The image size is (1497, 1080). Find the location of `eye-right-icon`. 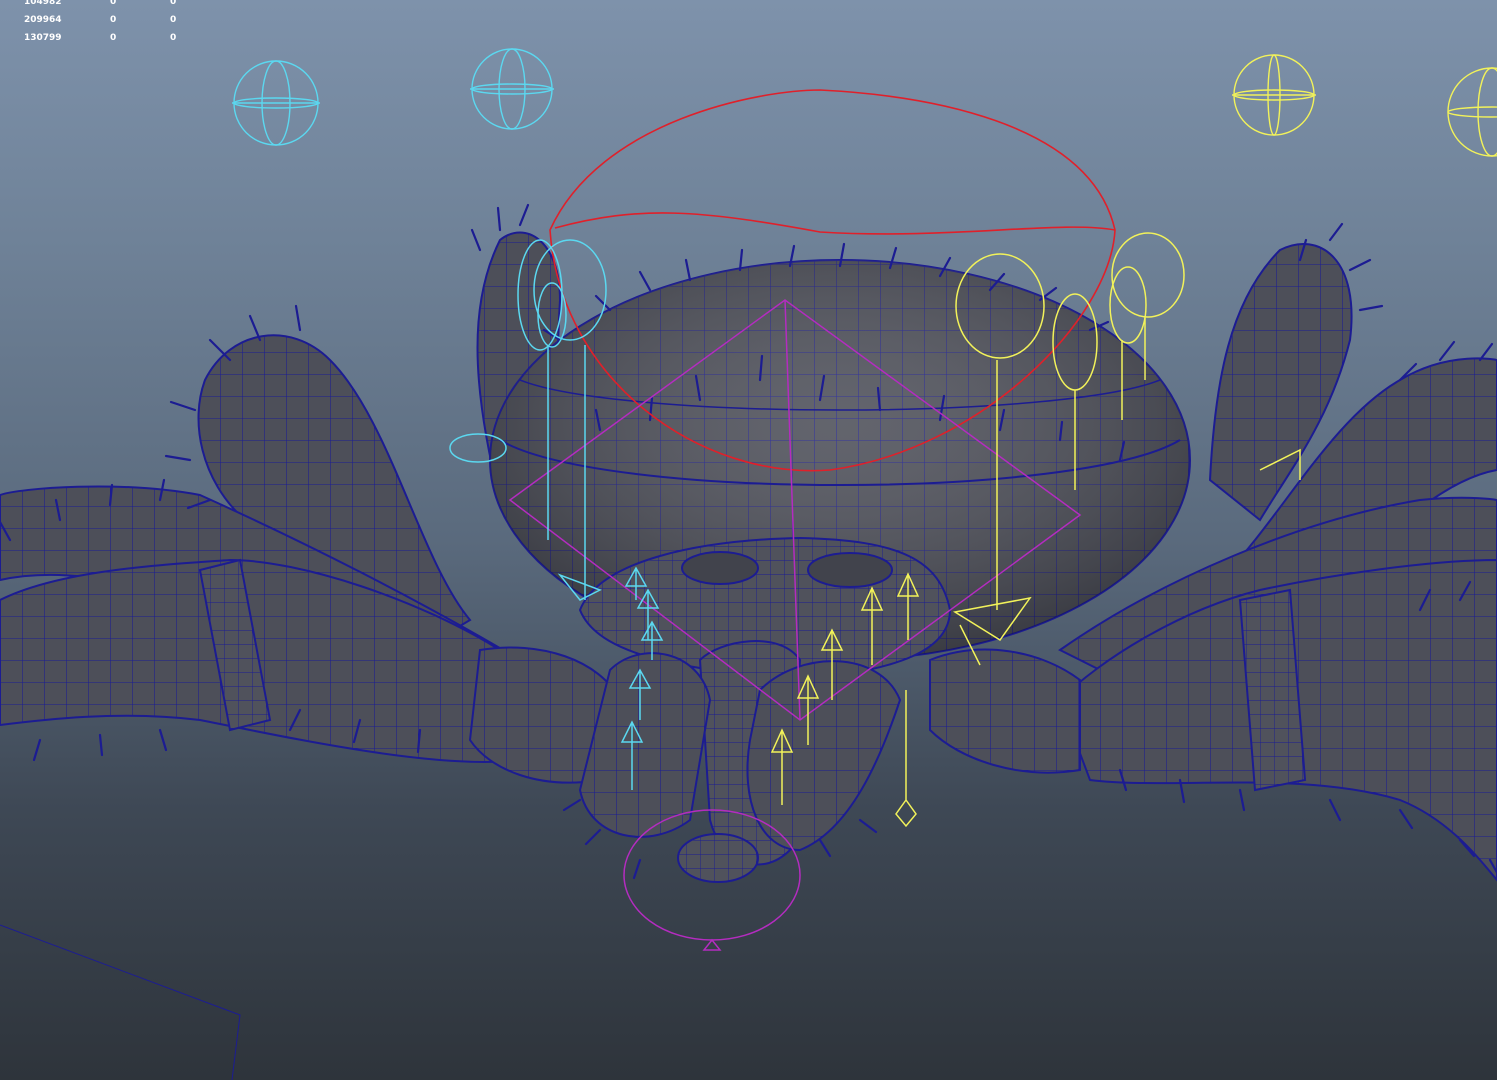

eye-right-icon is located at coordinates (850, 570).